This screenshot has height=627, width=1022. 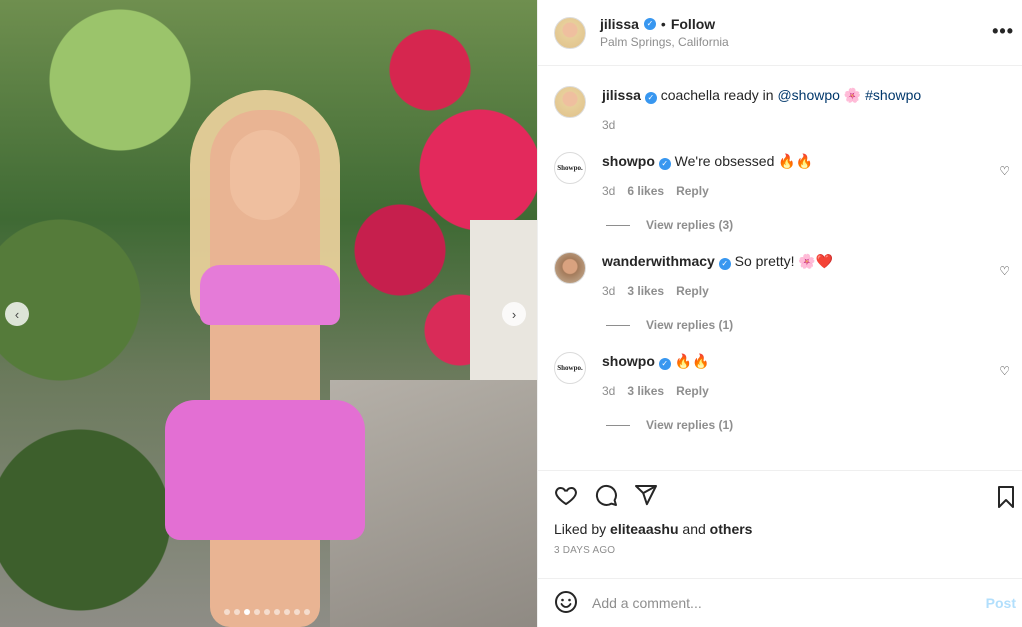 I want to click on liked-by-and: and, so click(x=694, y=529).